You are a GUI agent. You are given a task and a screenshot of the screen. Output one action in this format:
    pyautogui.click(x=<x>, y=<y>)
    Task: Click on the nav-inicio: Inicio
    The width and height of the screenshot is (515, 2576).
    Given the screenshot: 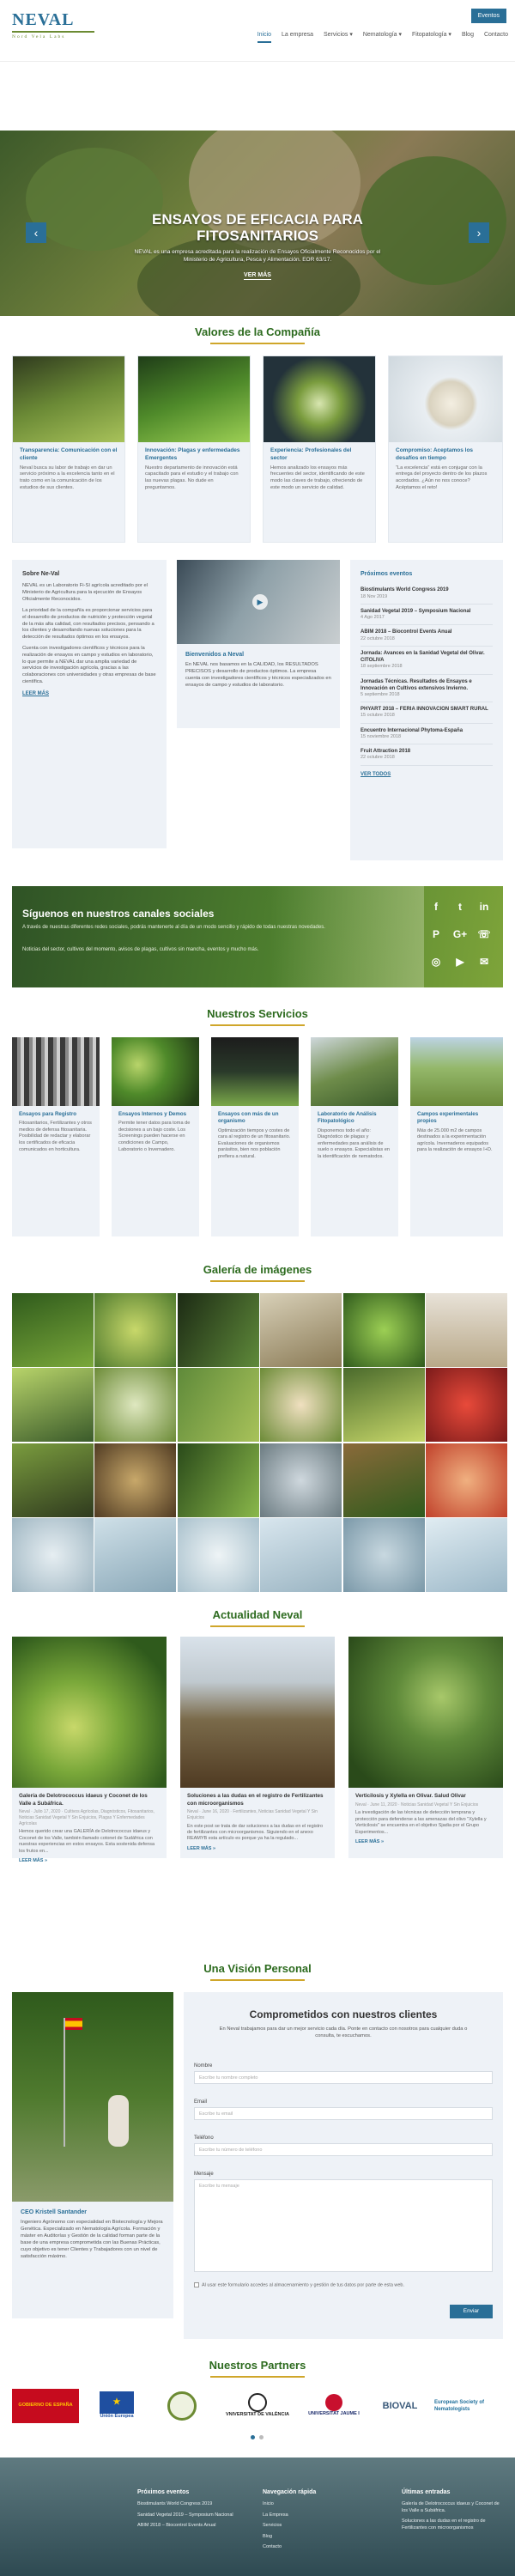 What is the action you would take?
    pyautogui.click(x=264, y=37)
    